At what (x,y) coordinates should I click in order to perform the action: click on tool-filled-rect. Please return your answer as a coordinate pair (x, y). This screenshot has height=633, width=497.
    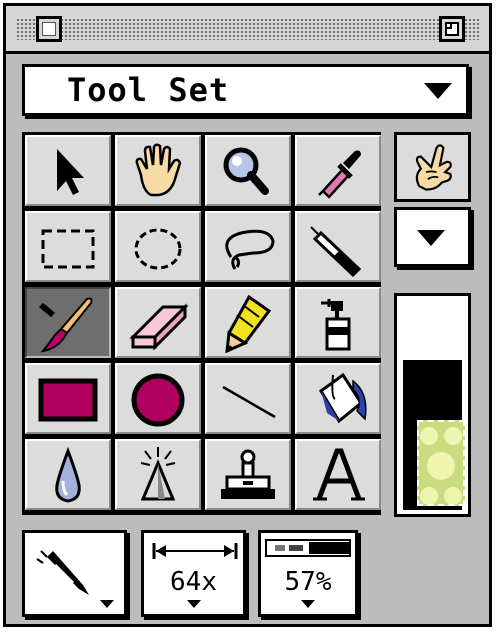
    Looking at the image, I should click on (68, 398).